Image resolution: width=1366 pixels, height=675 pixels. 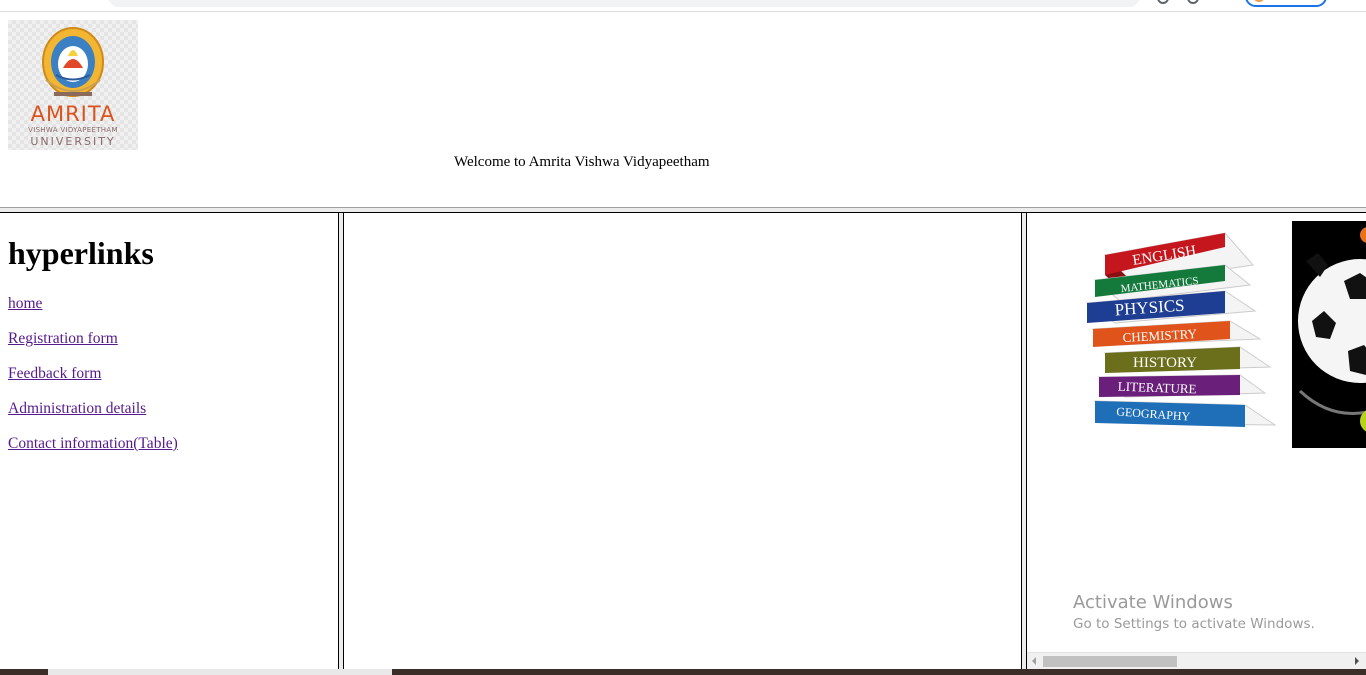 What do you see at coordinates (1286, 3) in the screenshot?
I see `profile-button` at bounding box center [1286, 3].